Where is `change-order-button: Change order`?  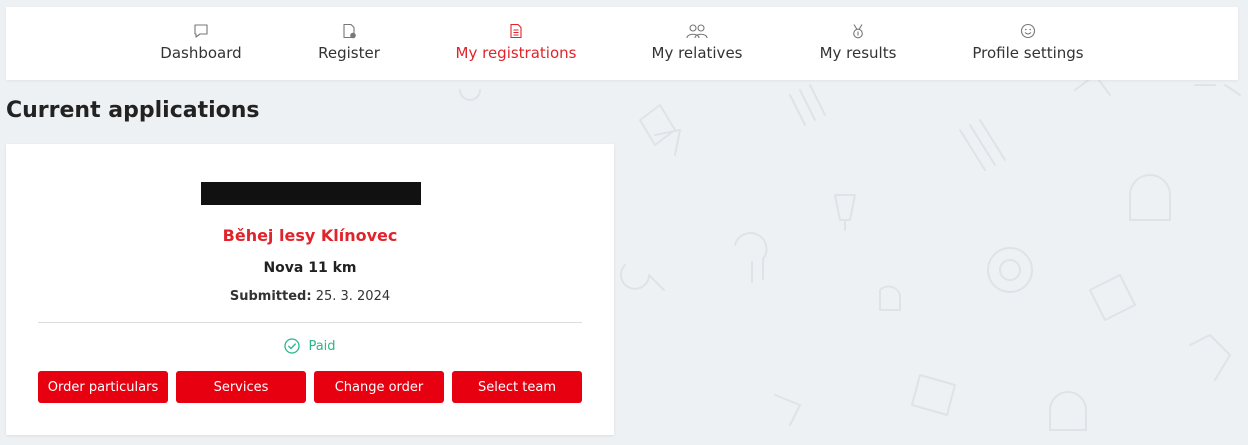 change-order-button: Change order is located at coordinates (379, 387).